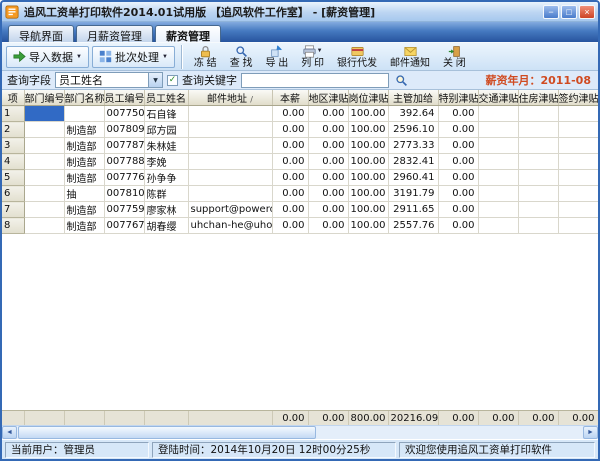  What do you see at coordinates (357, 56) in the screenshot?
I see `bank-payment-button: 银行代发` at bounding box center [357, 56].